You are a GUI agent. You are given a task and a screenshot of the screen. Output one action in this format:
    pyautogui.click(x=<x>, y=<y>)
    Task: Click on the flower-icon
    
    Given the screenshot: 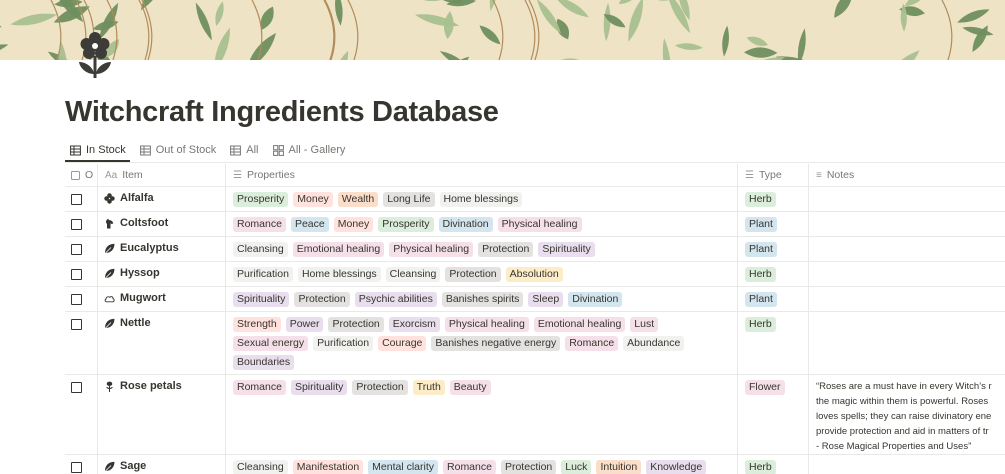 What is the action you would take?
    pyautogui.click(x=95, y=56)
    